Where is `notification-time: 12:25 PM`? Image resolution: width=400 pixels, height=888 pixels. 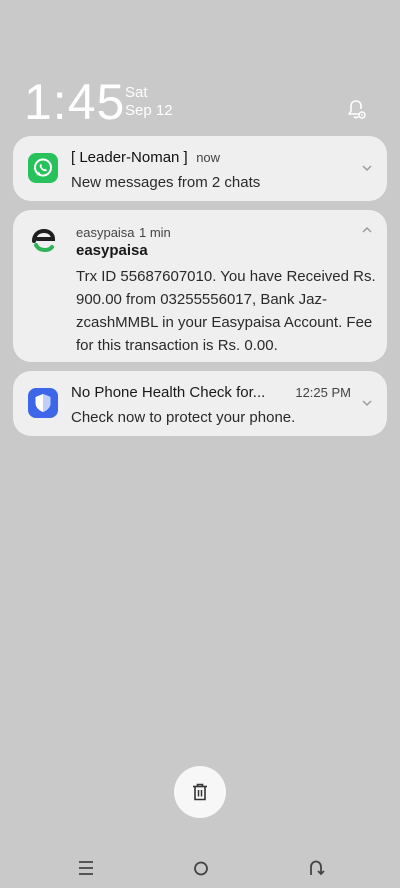 notification-time: 12:25 PM is located at coordinates (323, 392).